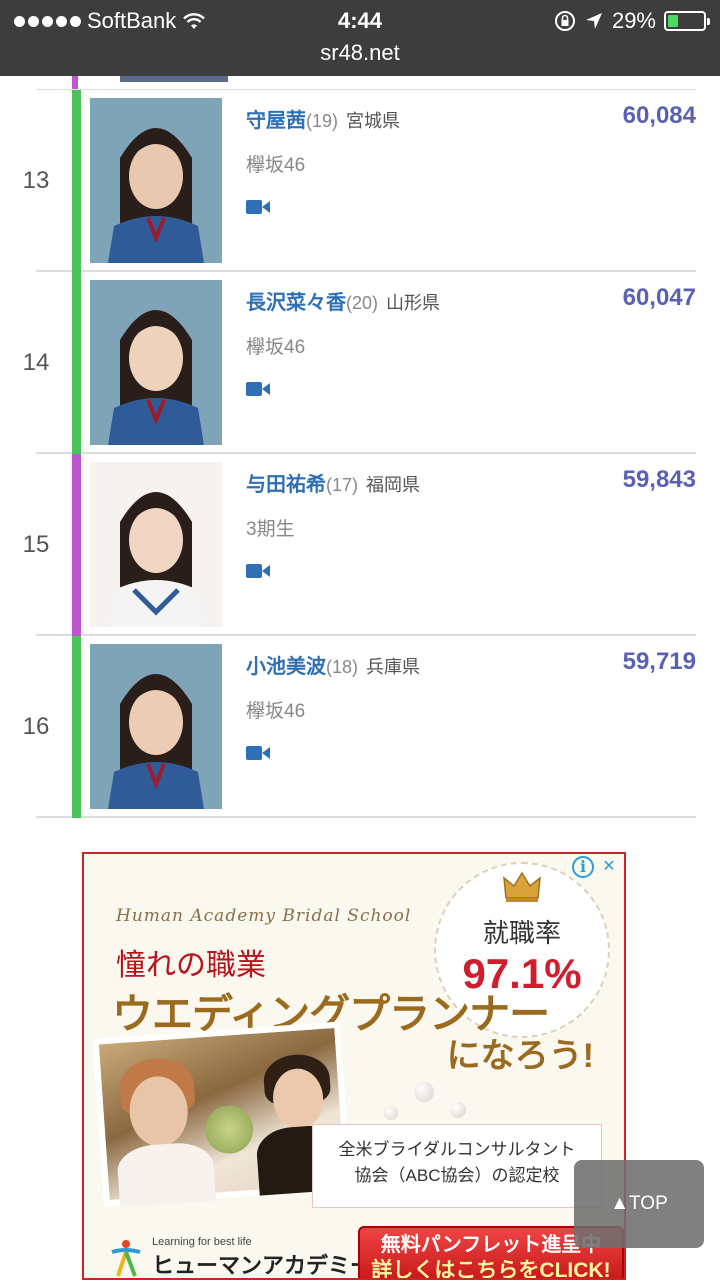 This screenshot has width=720, height=1280. I want to click on ranking-row: 15 与田祐希(17) 福岡県 3期生 59,843, so click(359, 545).